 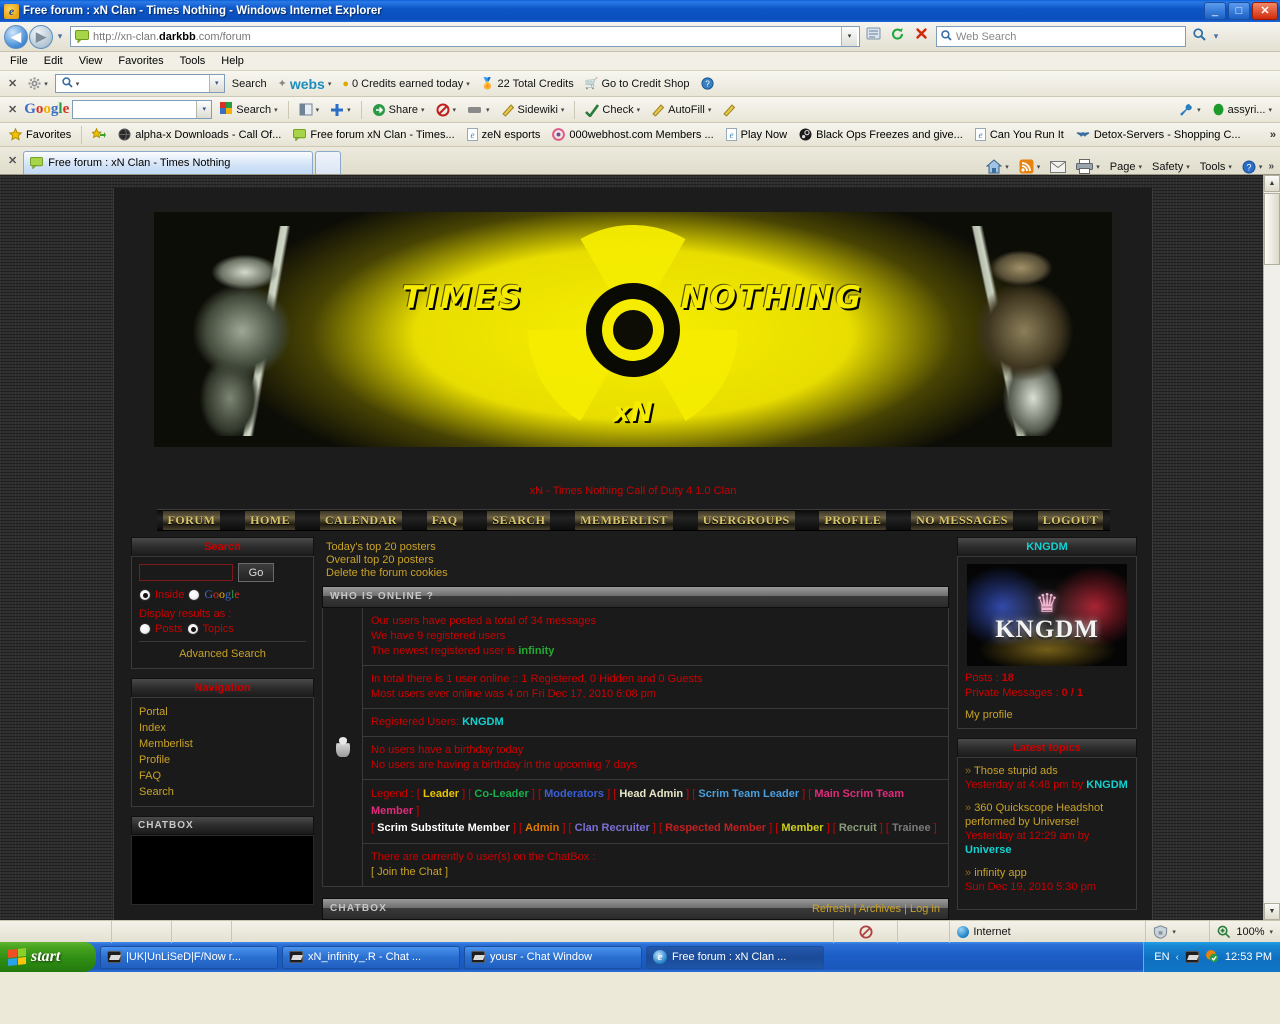 What do you see at coordinates (142, 109) in the screenshot?
I see `google-search-input: ▾` at bounding box center [142, 109].